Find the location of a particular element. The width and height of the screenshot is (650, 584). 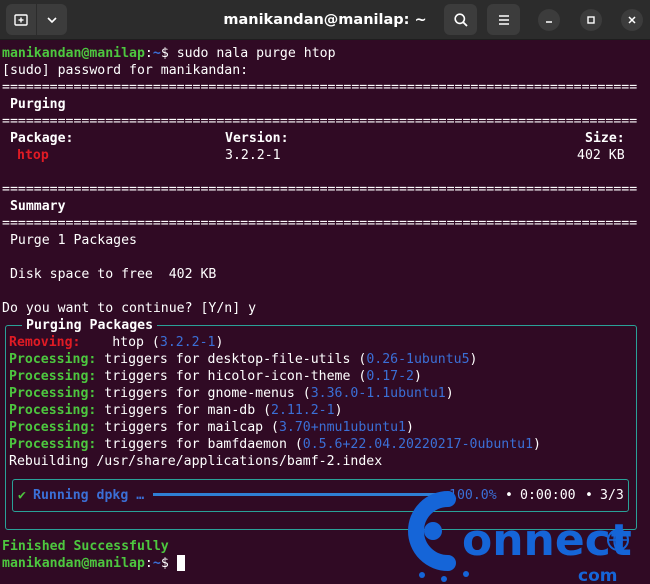

new-tab-button is located at coordinates (21, 19).